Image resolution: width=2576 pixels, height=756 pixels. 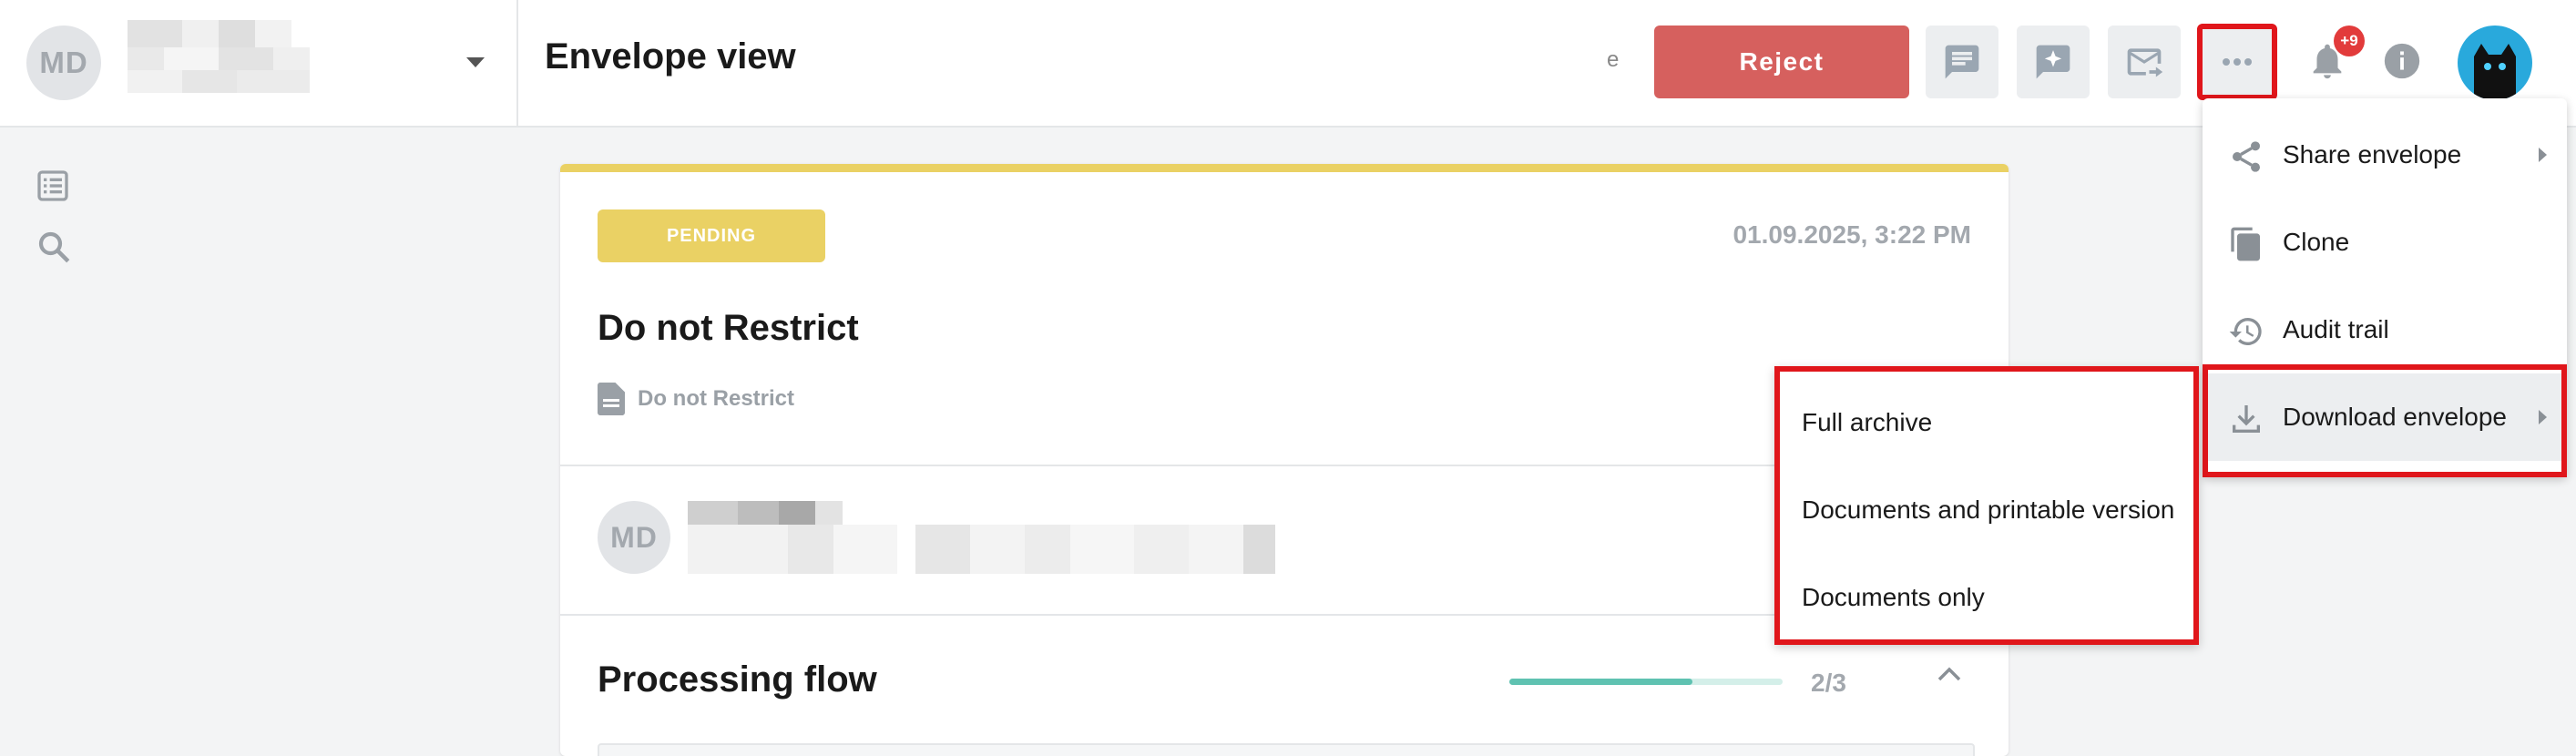 I want to click on document-name: Do not Restrict, so click(x=717, y=398).